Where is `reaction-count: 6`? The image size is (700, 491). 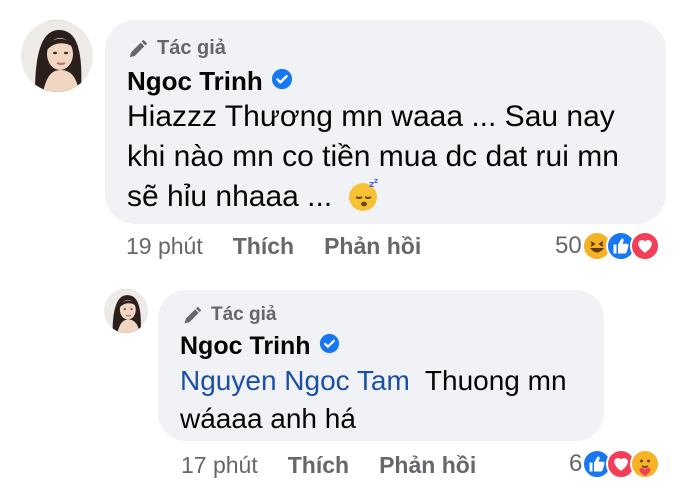
reaction-count: 6 is located at coordinates (576, 463).